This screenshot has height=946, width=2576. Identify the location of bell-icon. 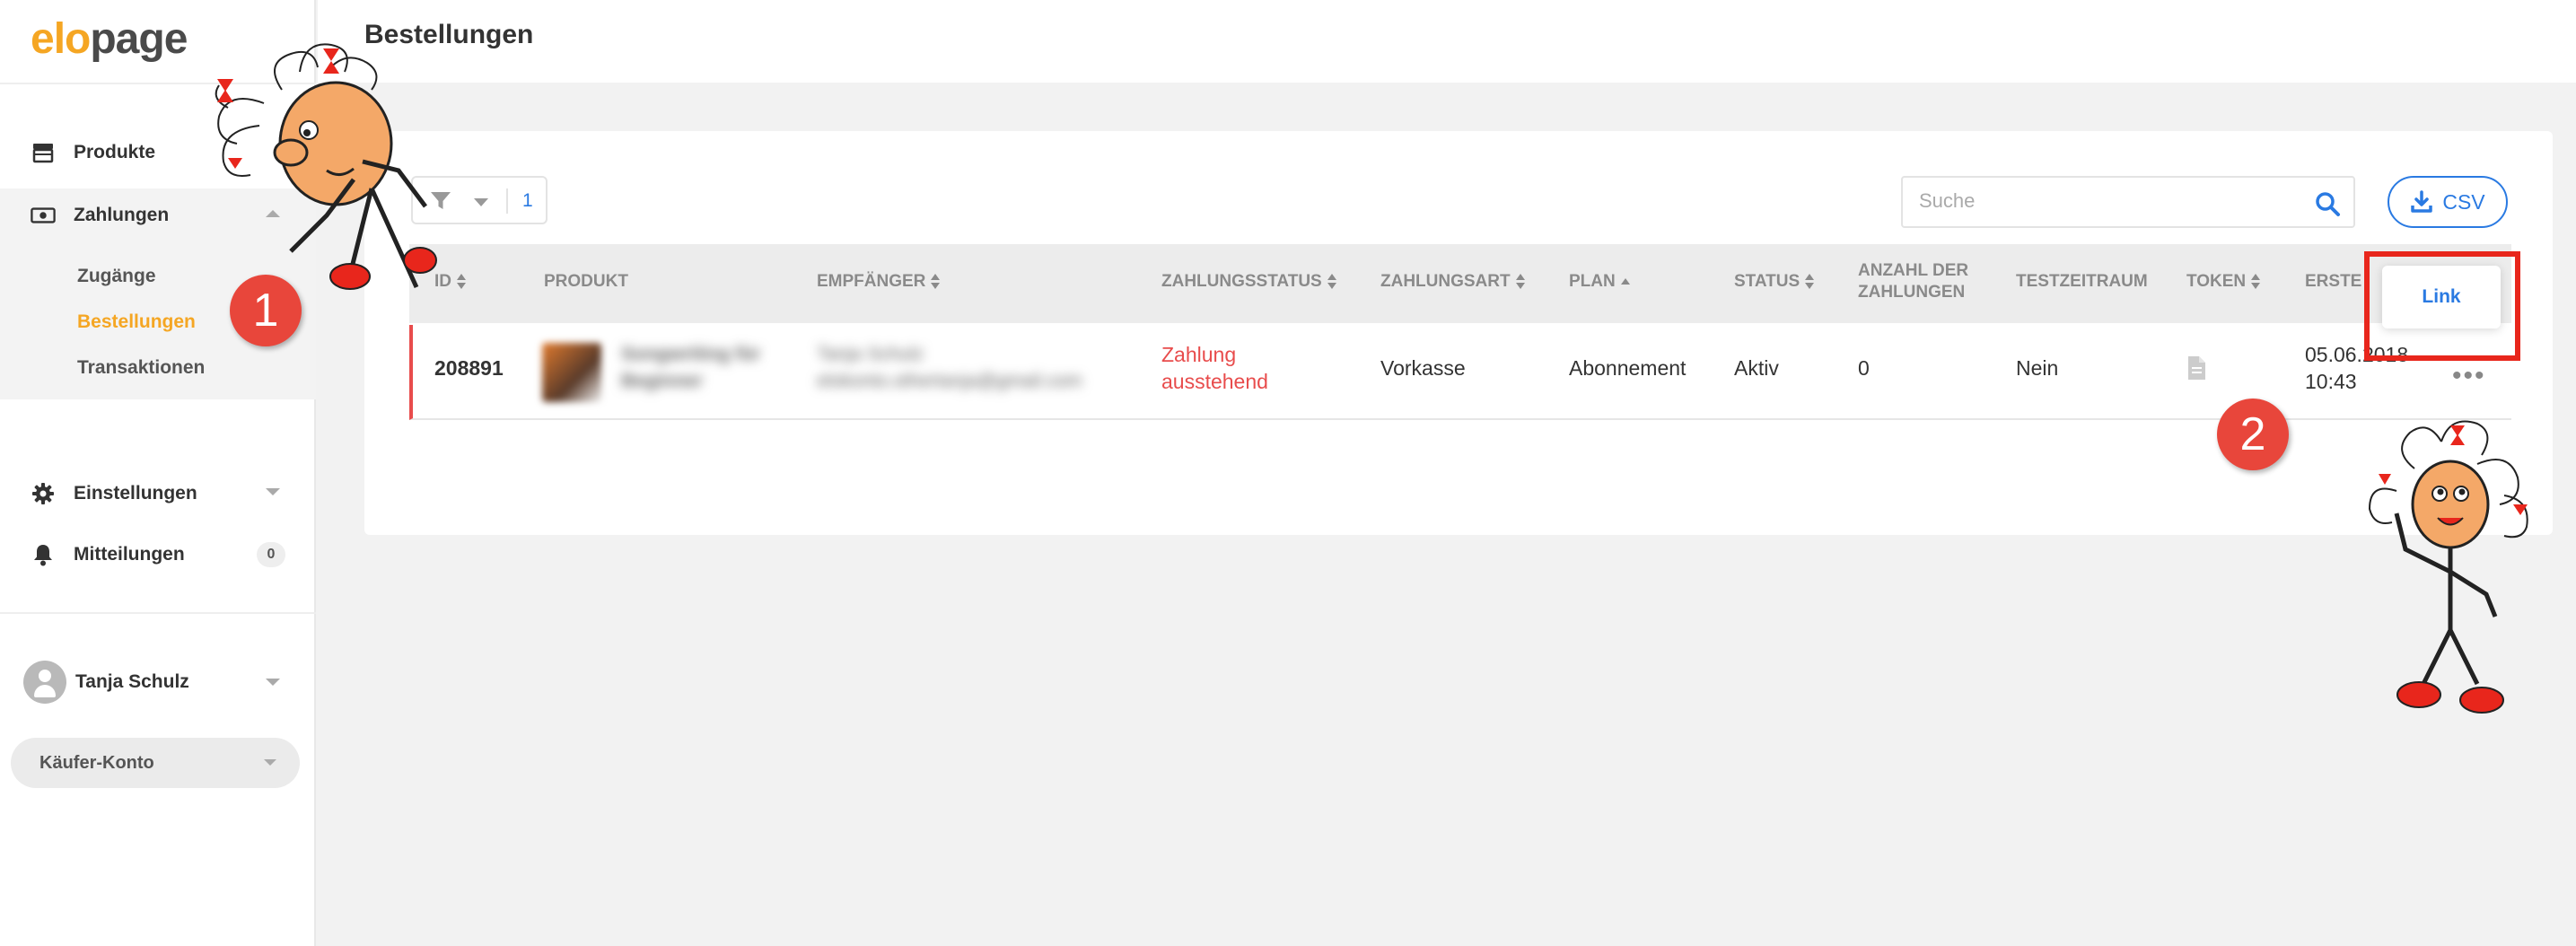
(43, 554).